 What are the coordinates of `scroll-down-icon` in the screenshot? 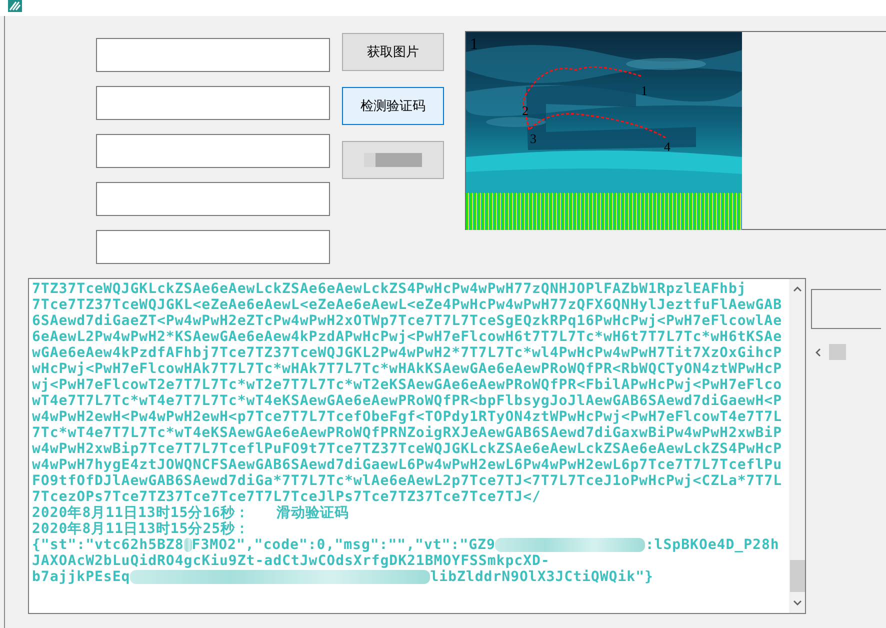 It's located at (797, 602).